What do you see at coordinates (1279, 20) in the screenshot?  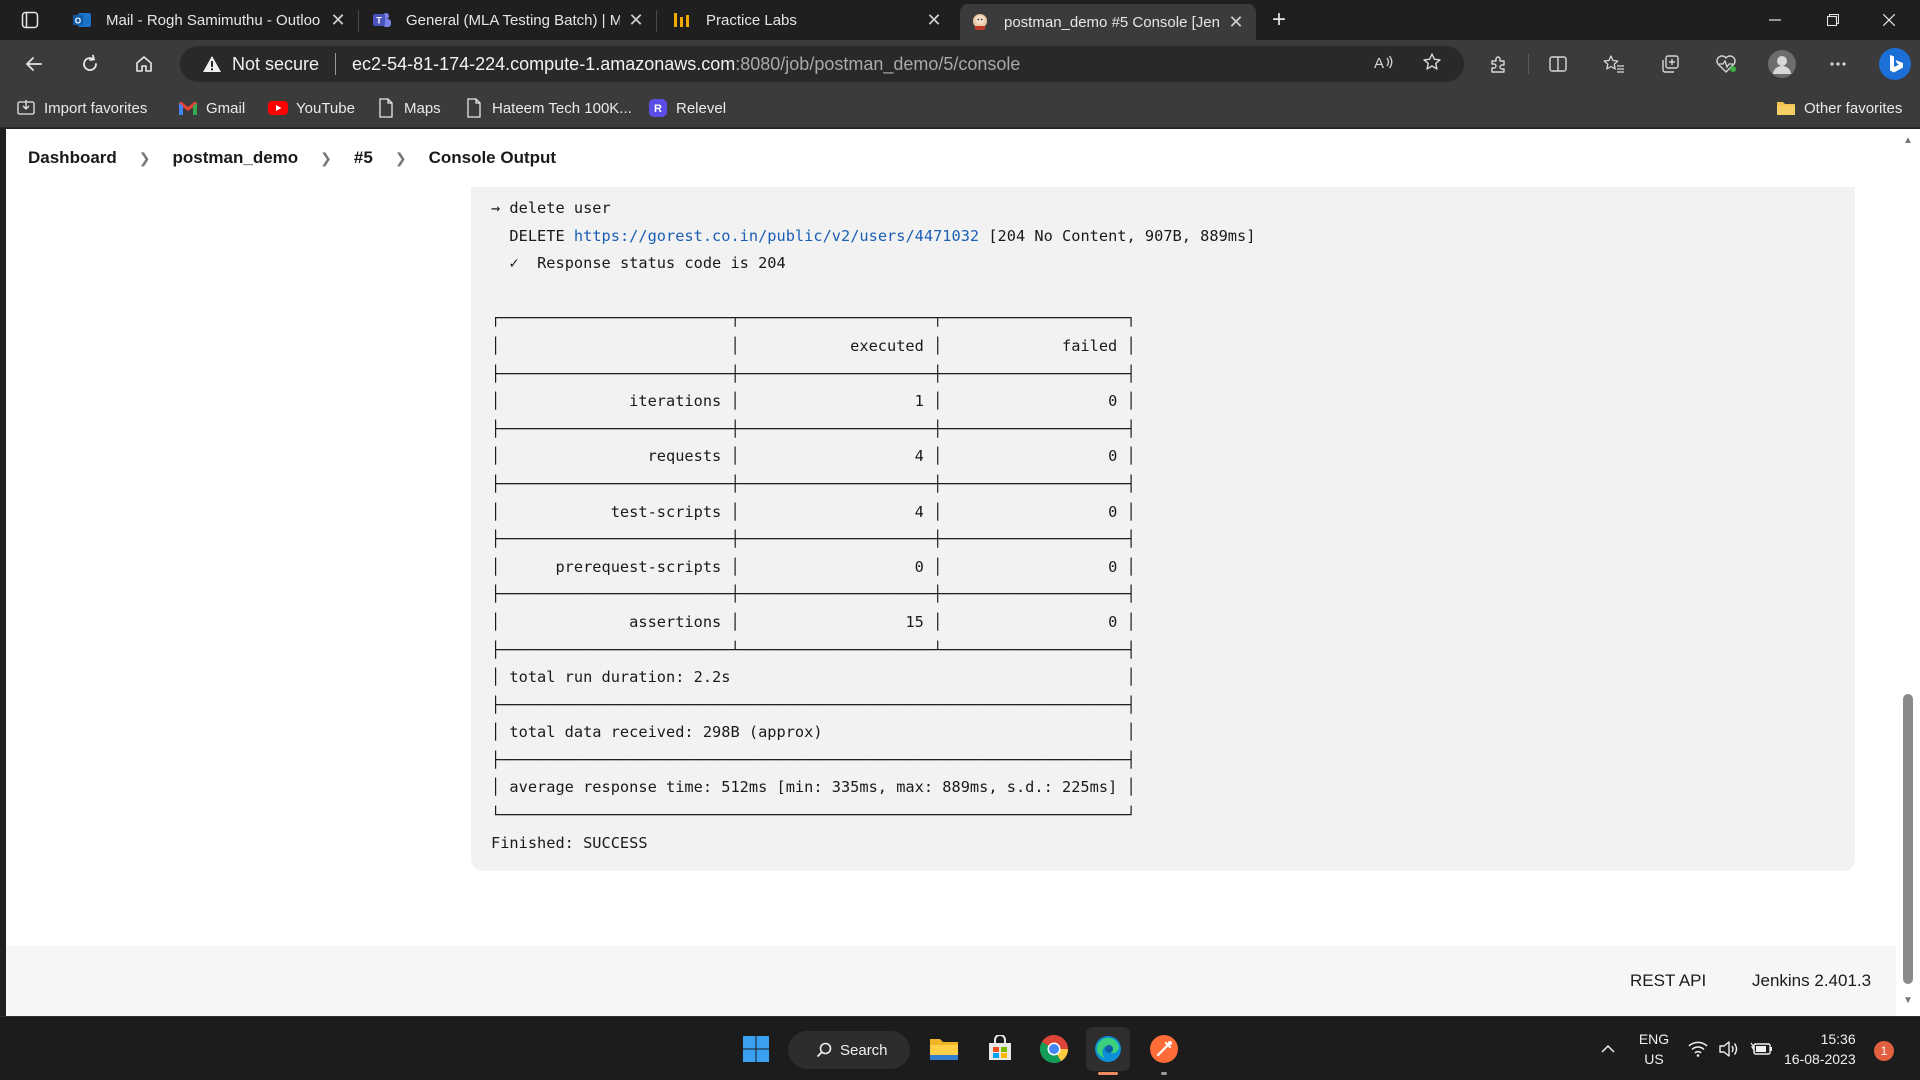 I see `new-tab-button: +` at bounding box center [1279, 20].